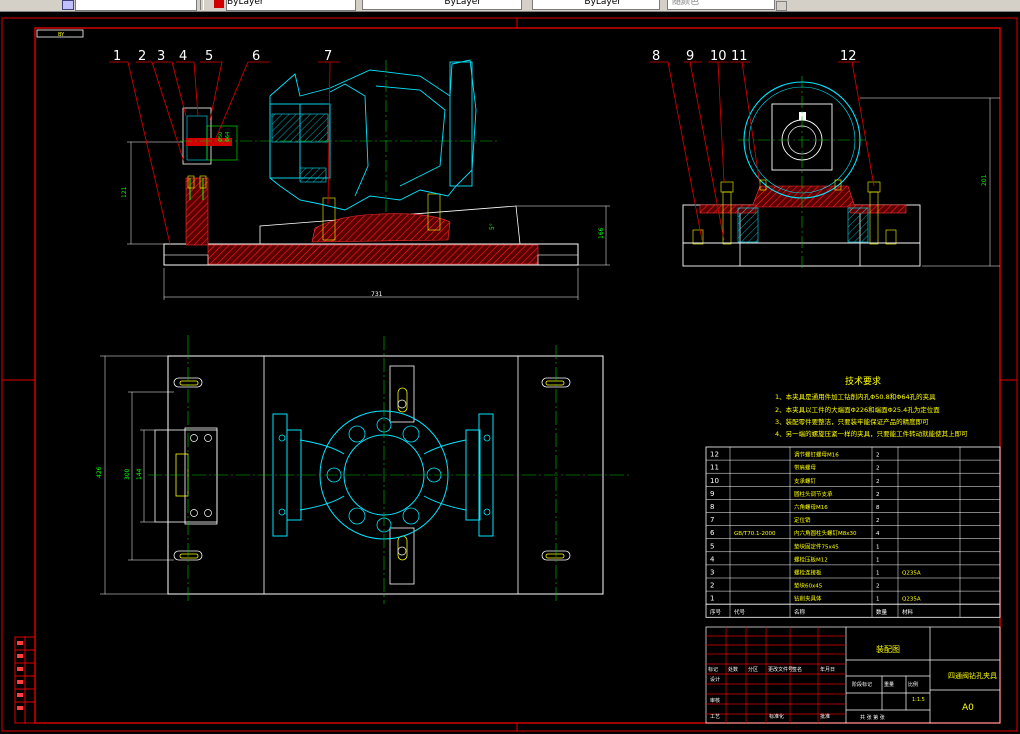 The width and height of the screenshot is (1020, 734). Describe the element at coordinates (442, 5) in the screenshot. I see `linetype-dropdown: ByLayer` at that location.